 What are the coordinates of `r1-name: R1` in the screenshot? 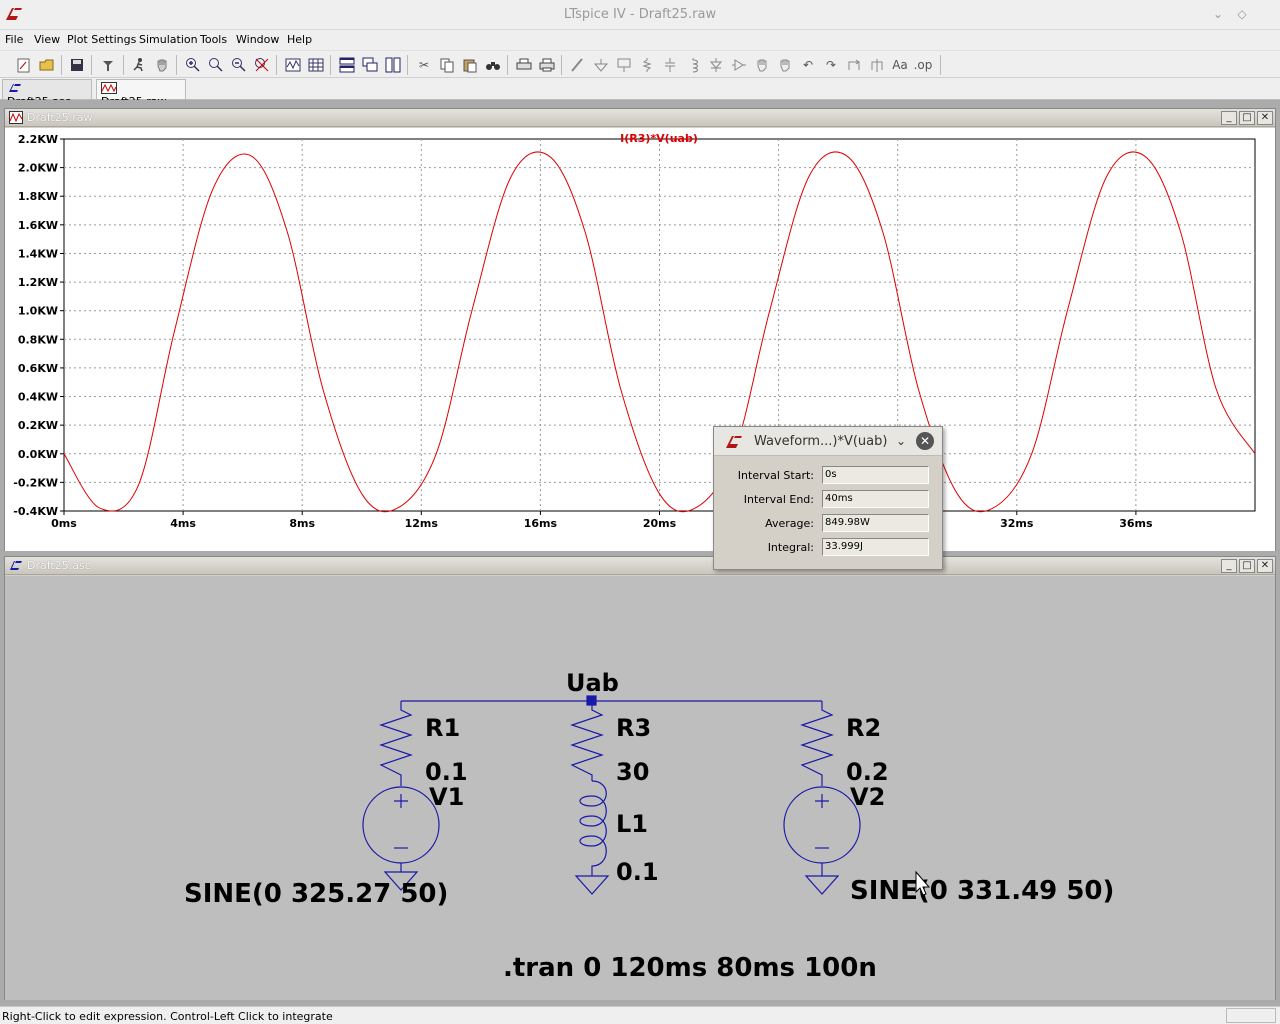 It's located at (442, 728).